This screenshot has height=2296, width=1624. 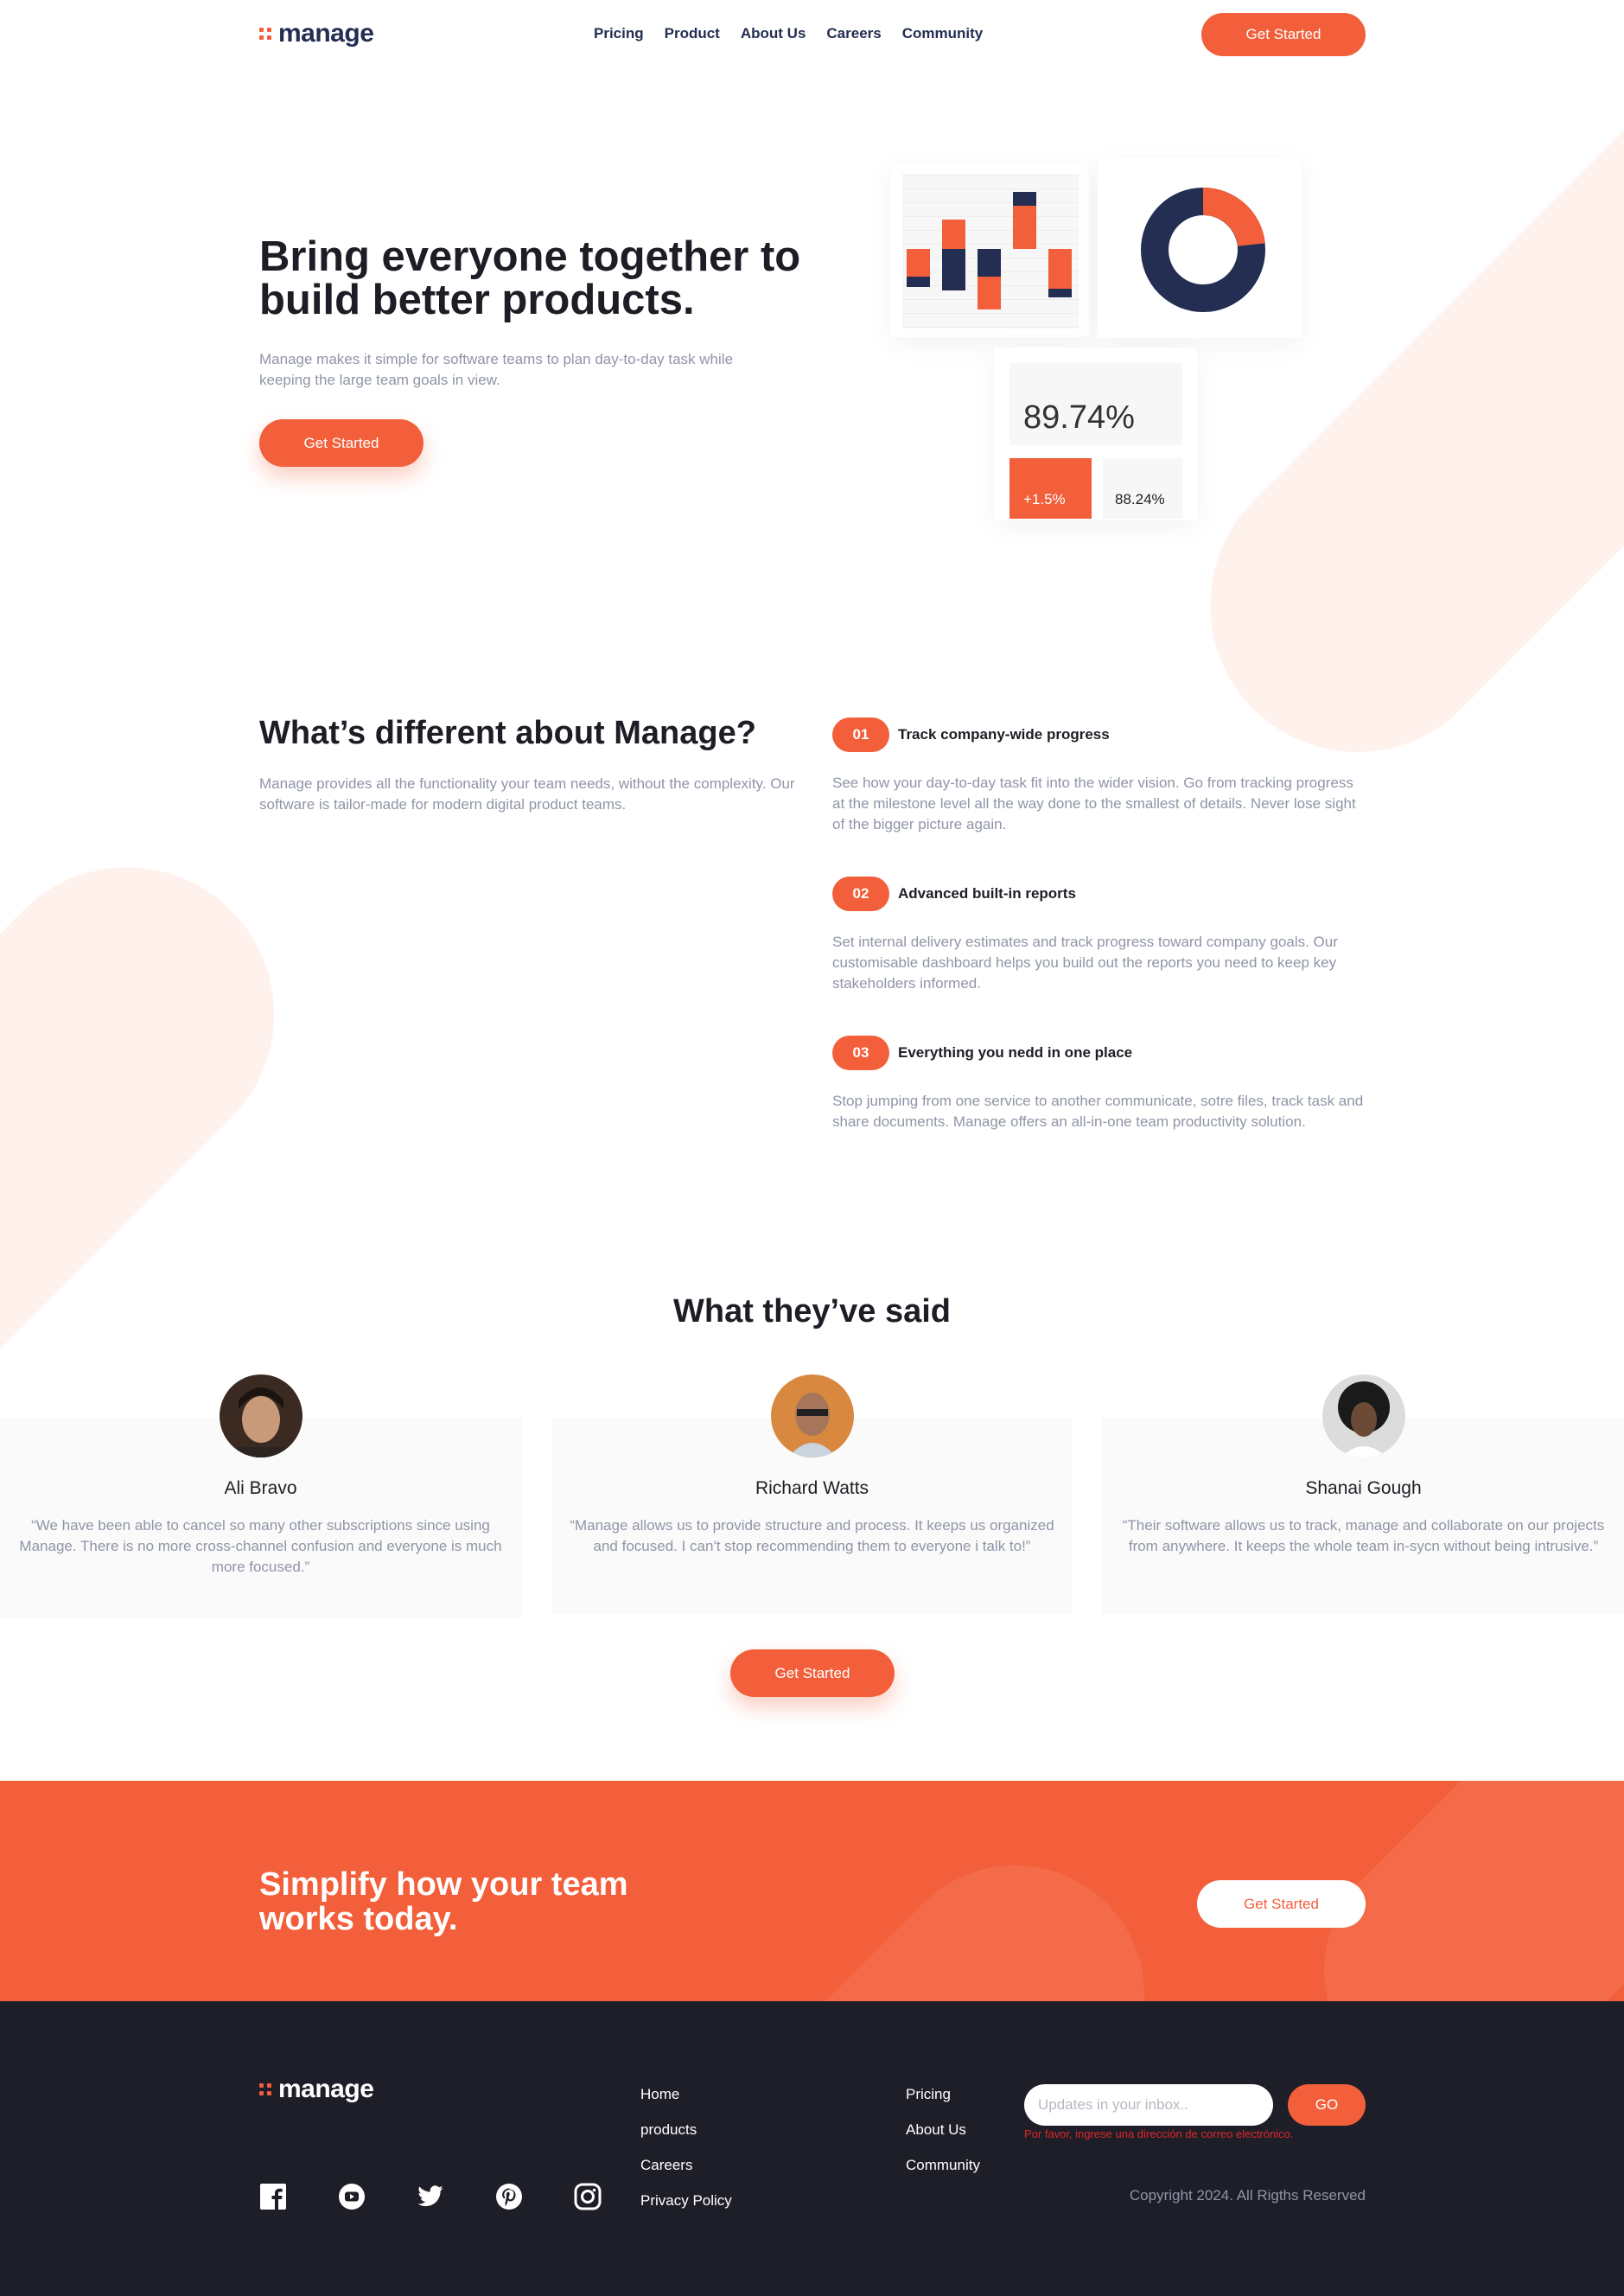 What do you see at coordinates (588, 2196) in the screenshot?
I see `instagram-icon` at bounding box center [588, 2196].